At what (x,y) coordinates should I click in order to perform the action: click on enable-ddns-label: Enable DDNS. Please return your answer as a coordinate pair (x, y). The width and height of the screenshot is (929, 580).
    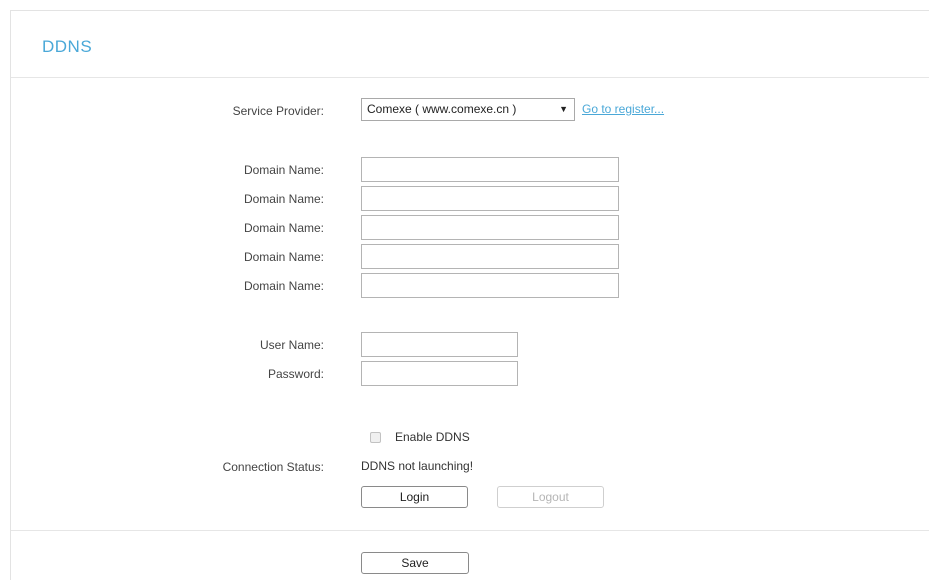
    Looking at the image, I should click on (432, 437).